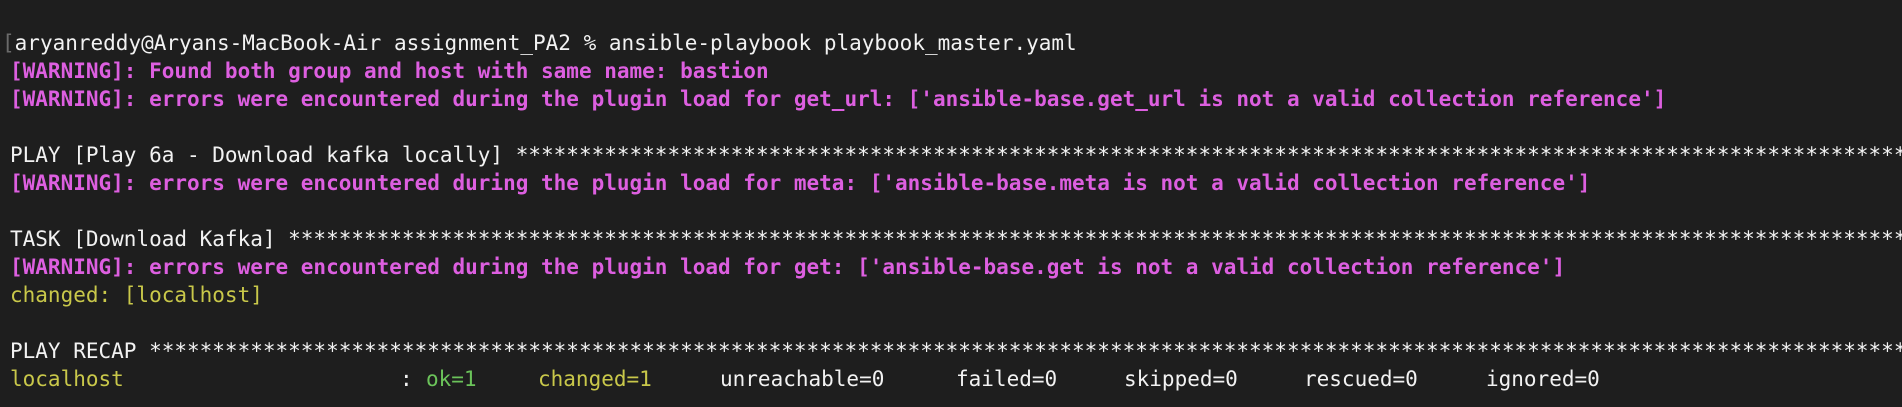 The image size is (1902, 407). What do you see at coordinates (1181, 379) in the screenshot?
I see `recap-skipped: skipped=0` at bounding box center [1181, 379].